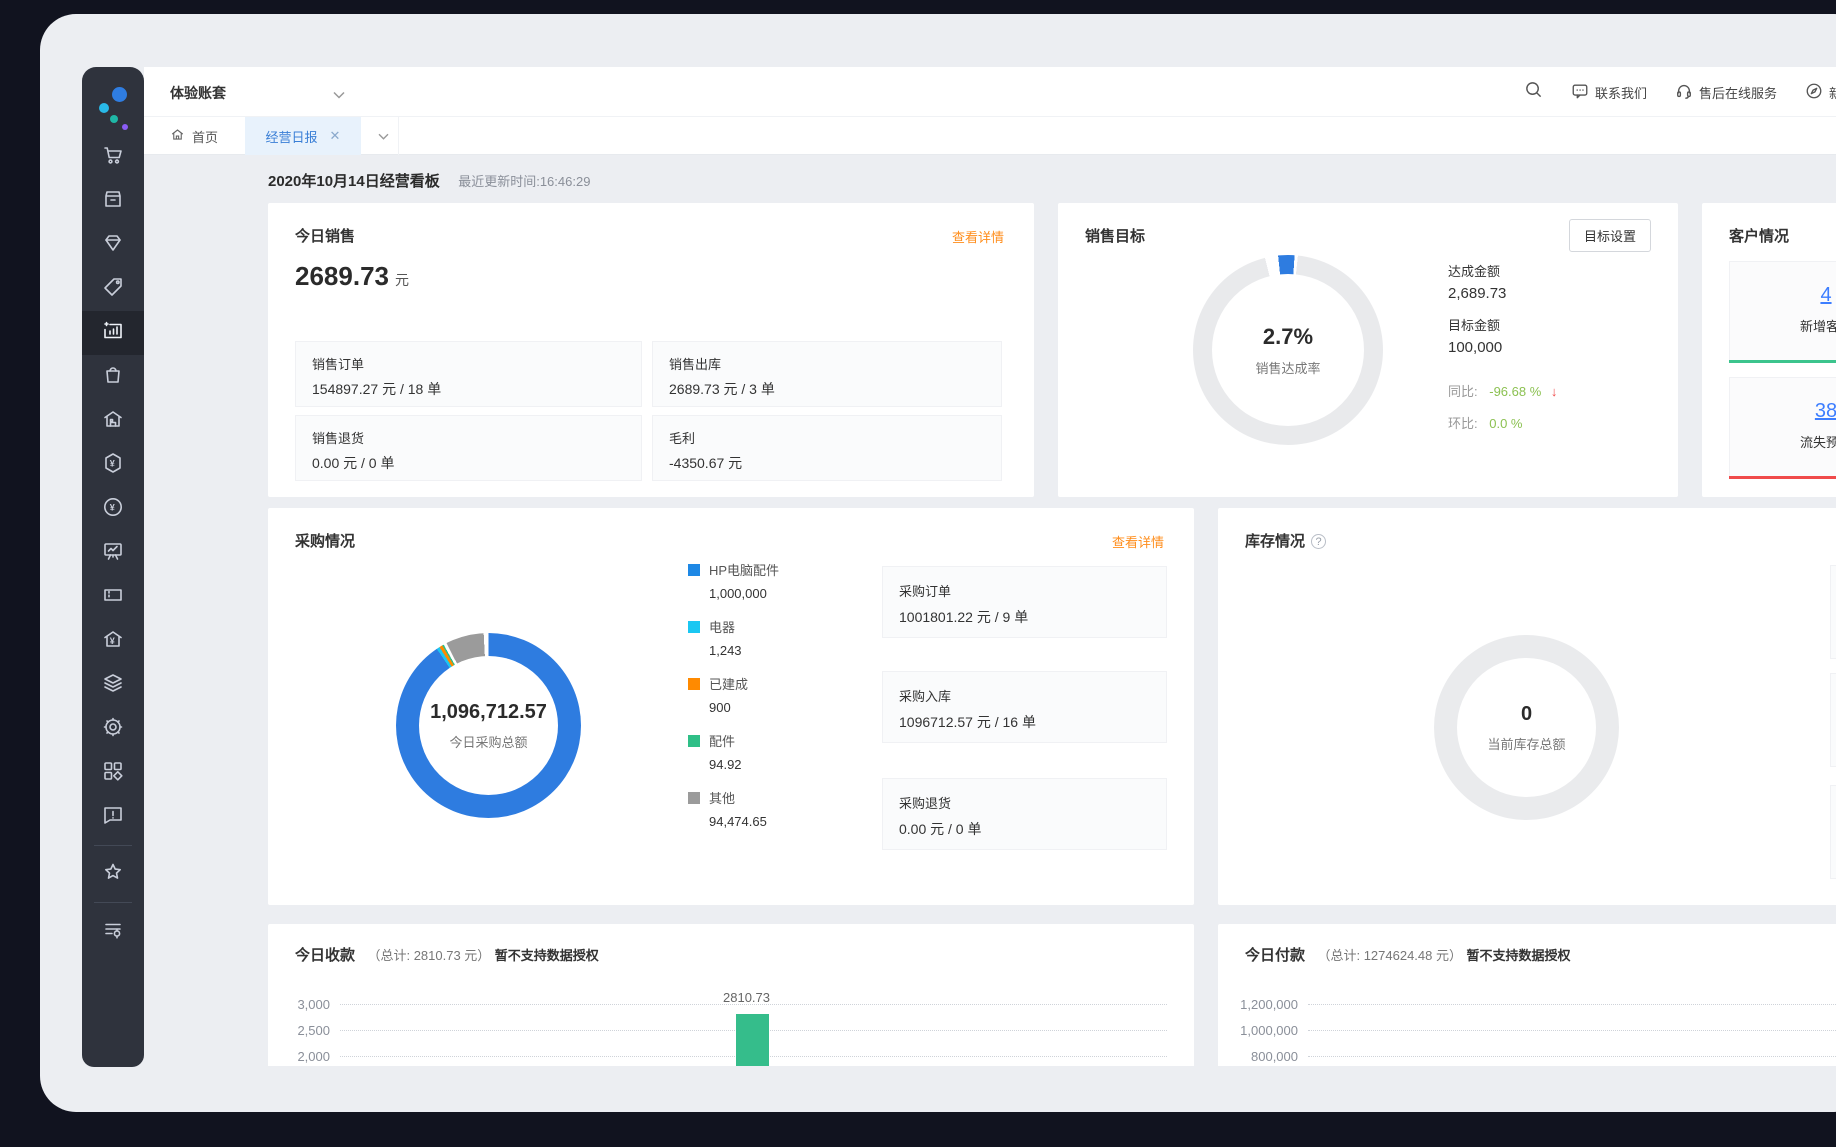 The height and width of the screenshot is (1147, 1836). Describe the element at coordinates (1783, 295) in the screenshot. I see `new-customers-count: 4` at that location.